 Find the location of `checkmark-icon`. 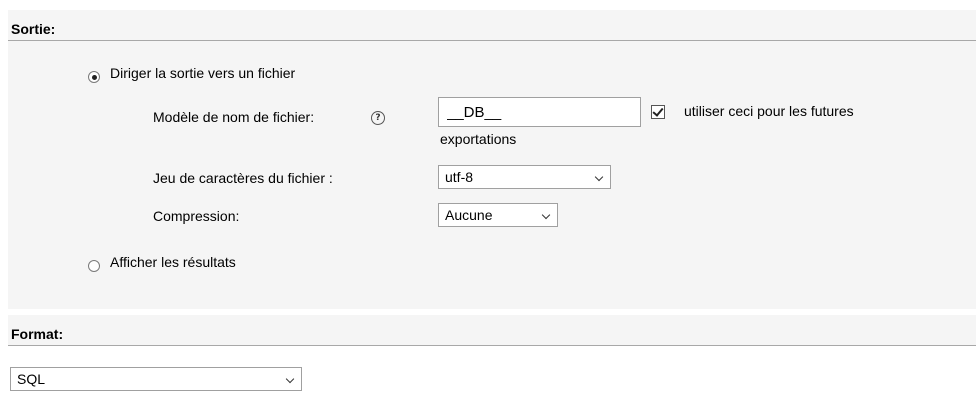

checkmark-icon is located at coordinates (658, 111).